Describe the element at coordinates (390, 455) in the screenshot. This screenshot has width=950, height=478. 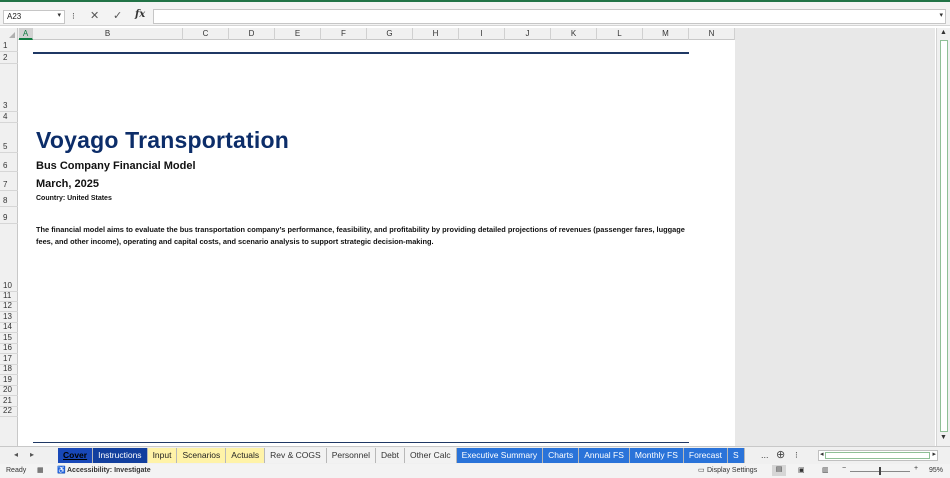
I see `sheet-tab-debt: Debt` at that location.